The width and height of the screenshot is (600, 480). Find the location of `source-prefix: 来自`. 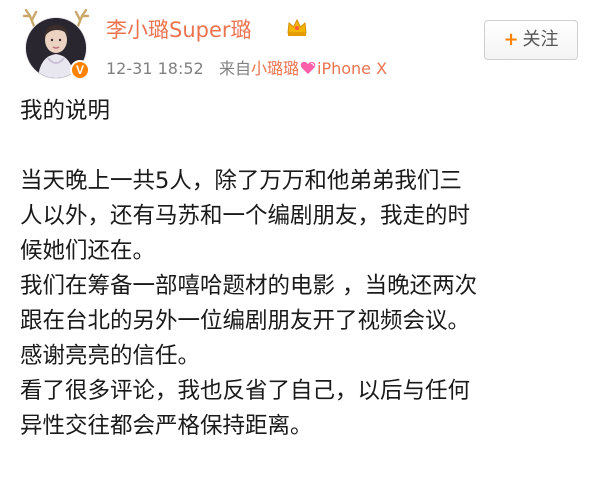

source-prefix: 来自 is located at coordinates (234, 68).